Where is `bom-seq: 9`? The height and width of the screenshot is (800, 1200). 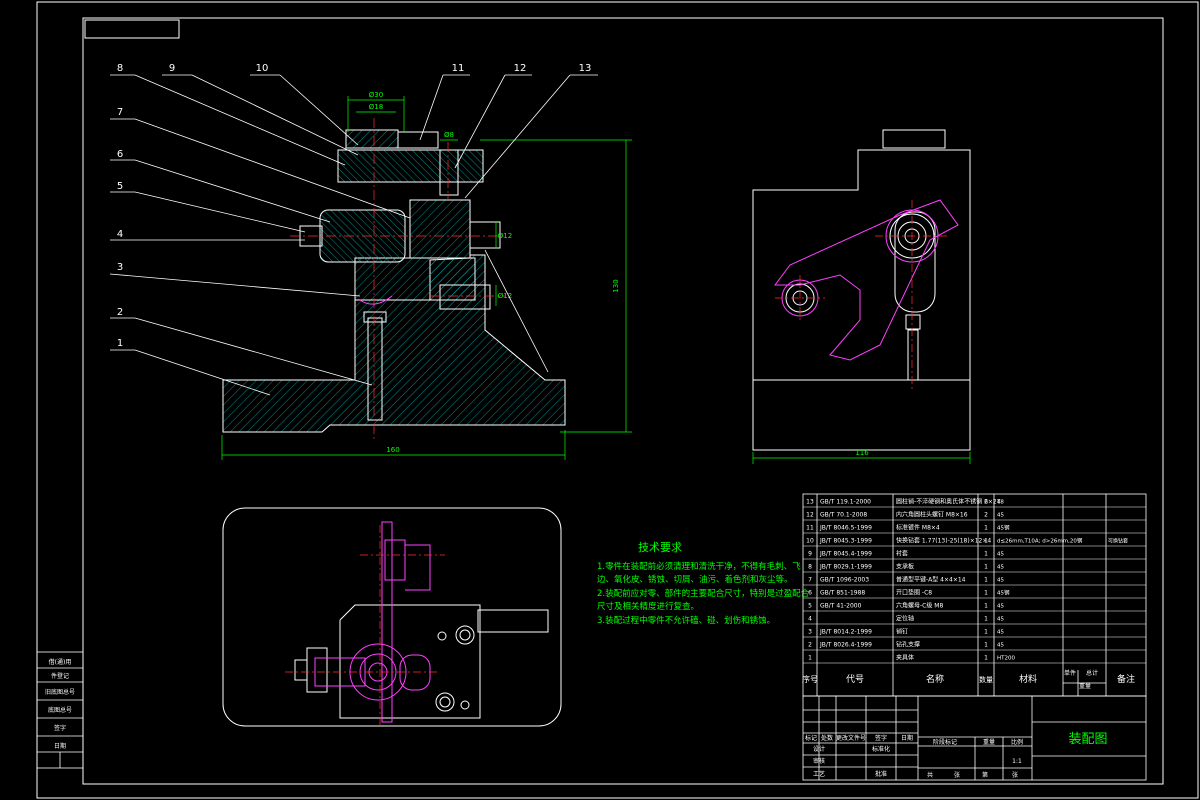
bom-seq: 9 is located at coordinates (810, 554).